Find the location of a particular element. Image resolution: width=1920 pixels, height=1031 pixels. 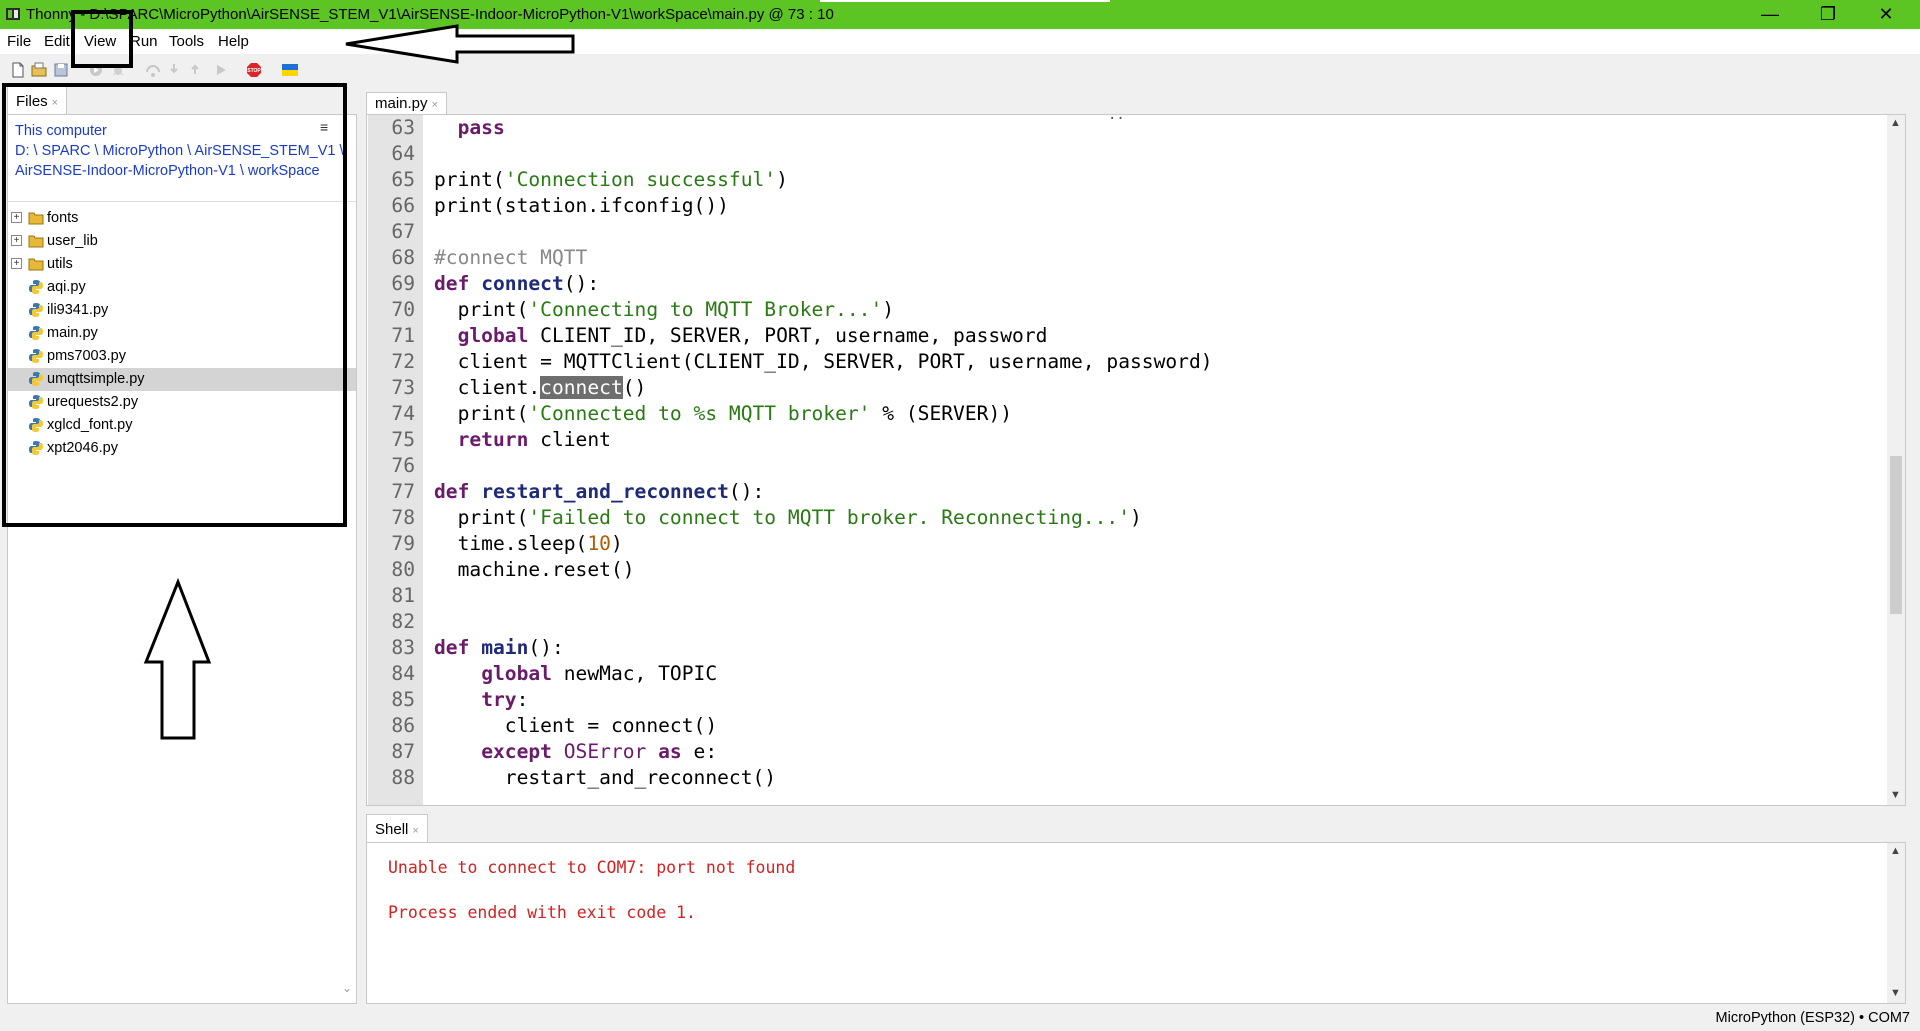

line-code: client.connect() is located at coordinates (540, 388).